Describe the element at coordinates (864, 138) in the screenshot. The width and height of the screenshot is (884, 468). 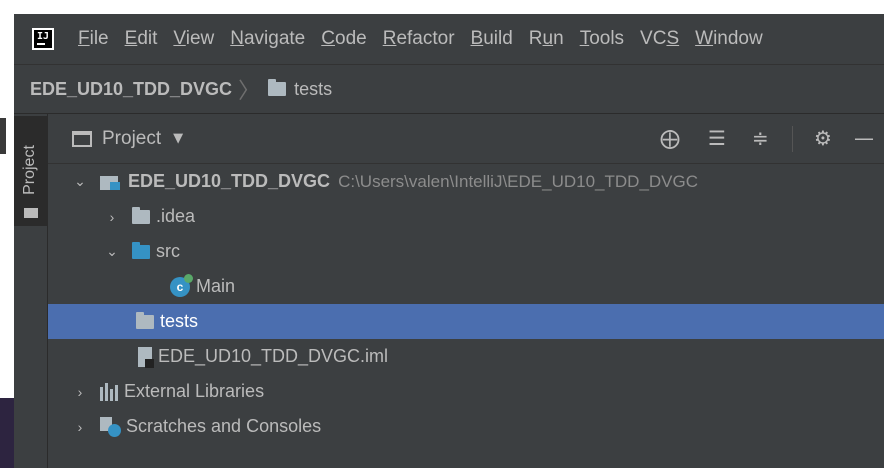
I see `minimize-icon: —` at that location.